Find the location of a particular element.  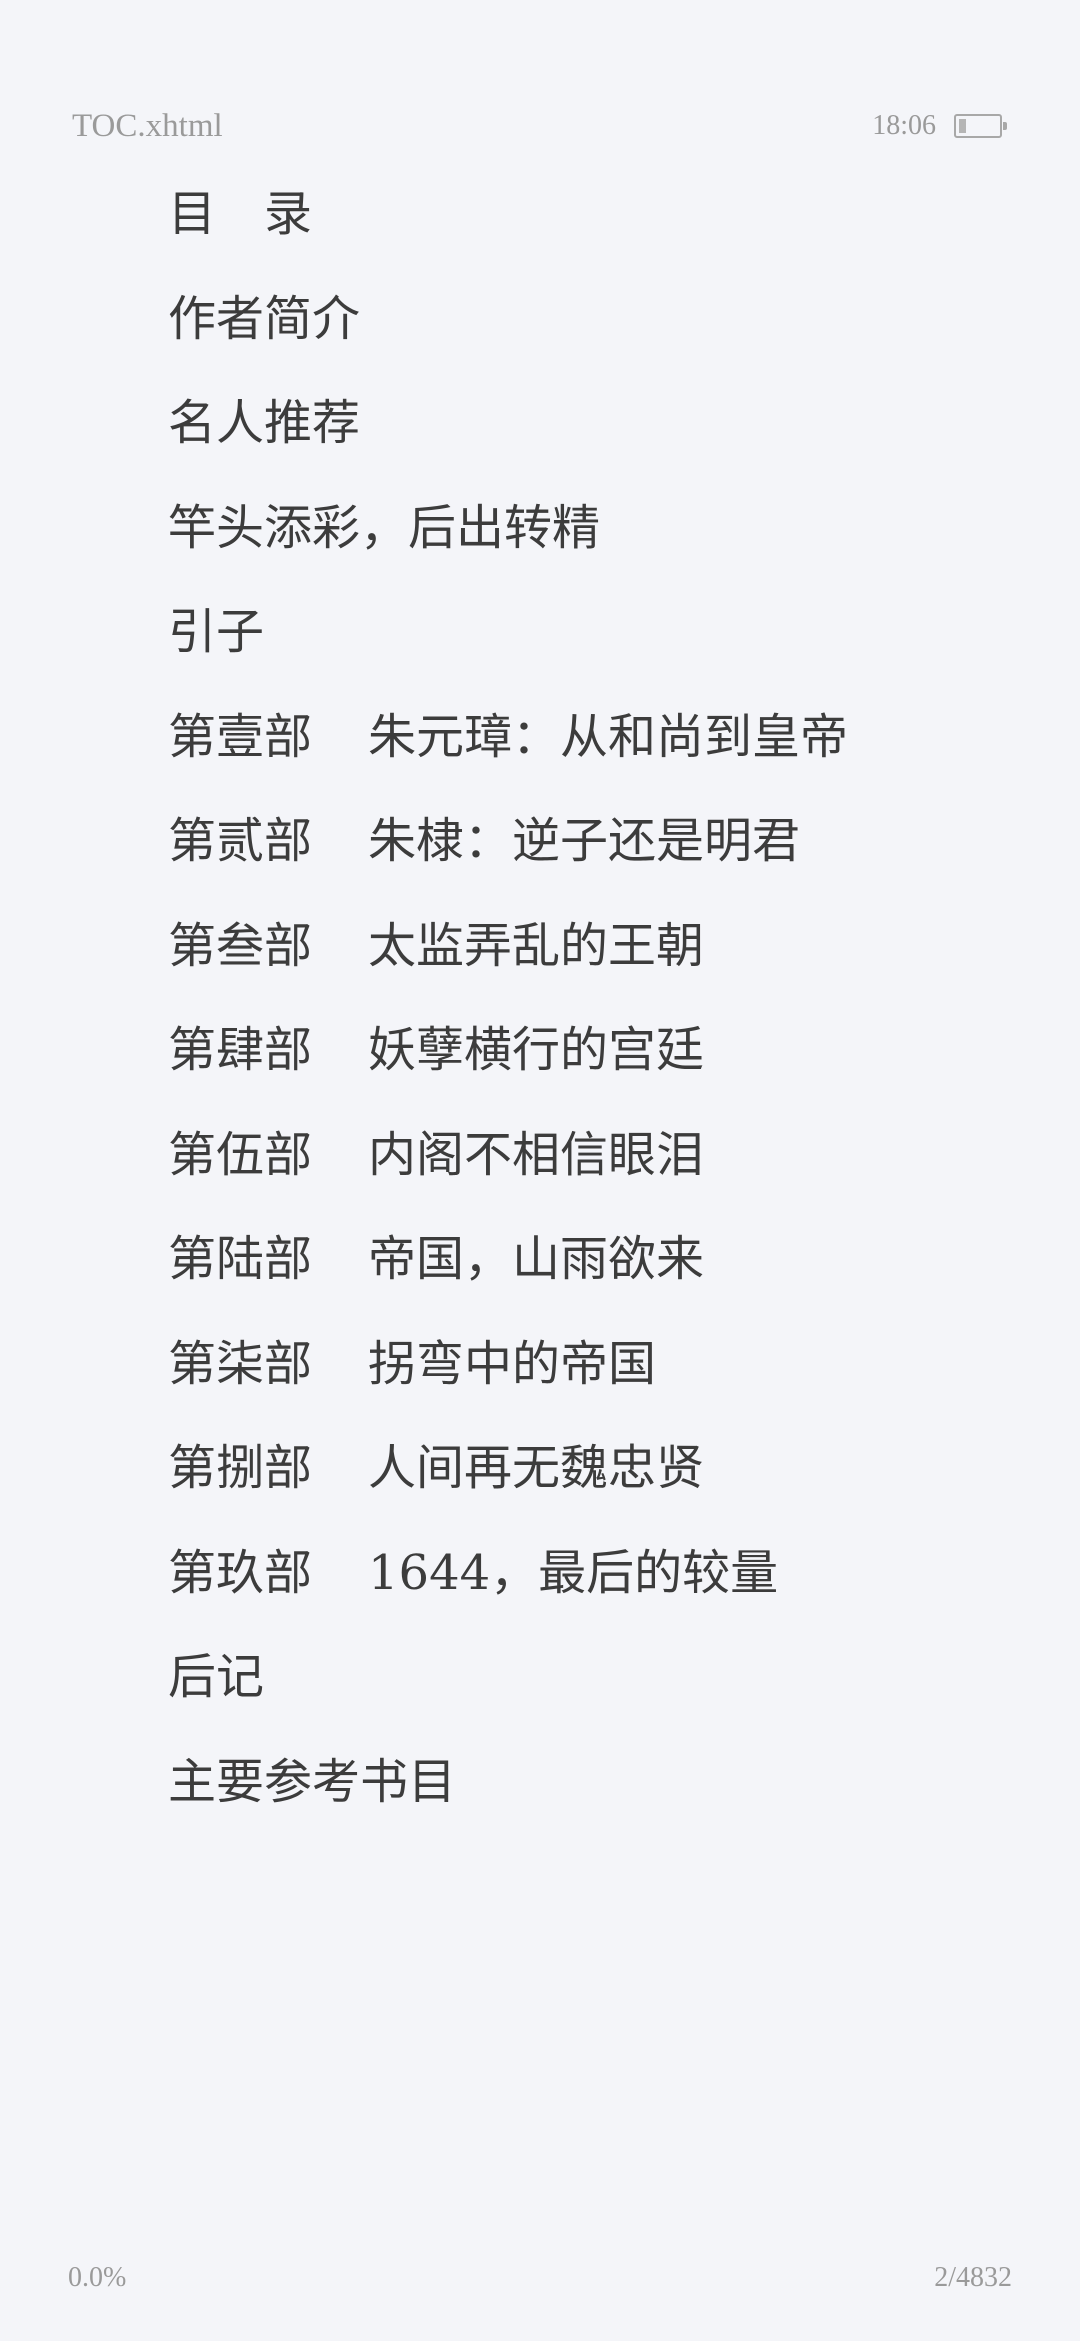

toc-item-title: 后记 is located at coordinates (216, 1677).